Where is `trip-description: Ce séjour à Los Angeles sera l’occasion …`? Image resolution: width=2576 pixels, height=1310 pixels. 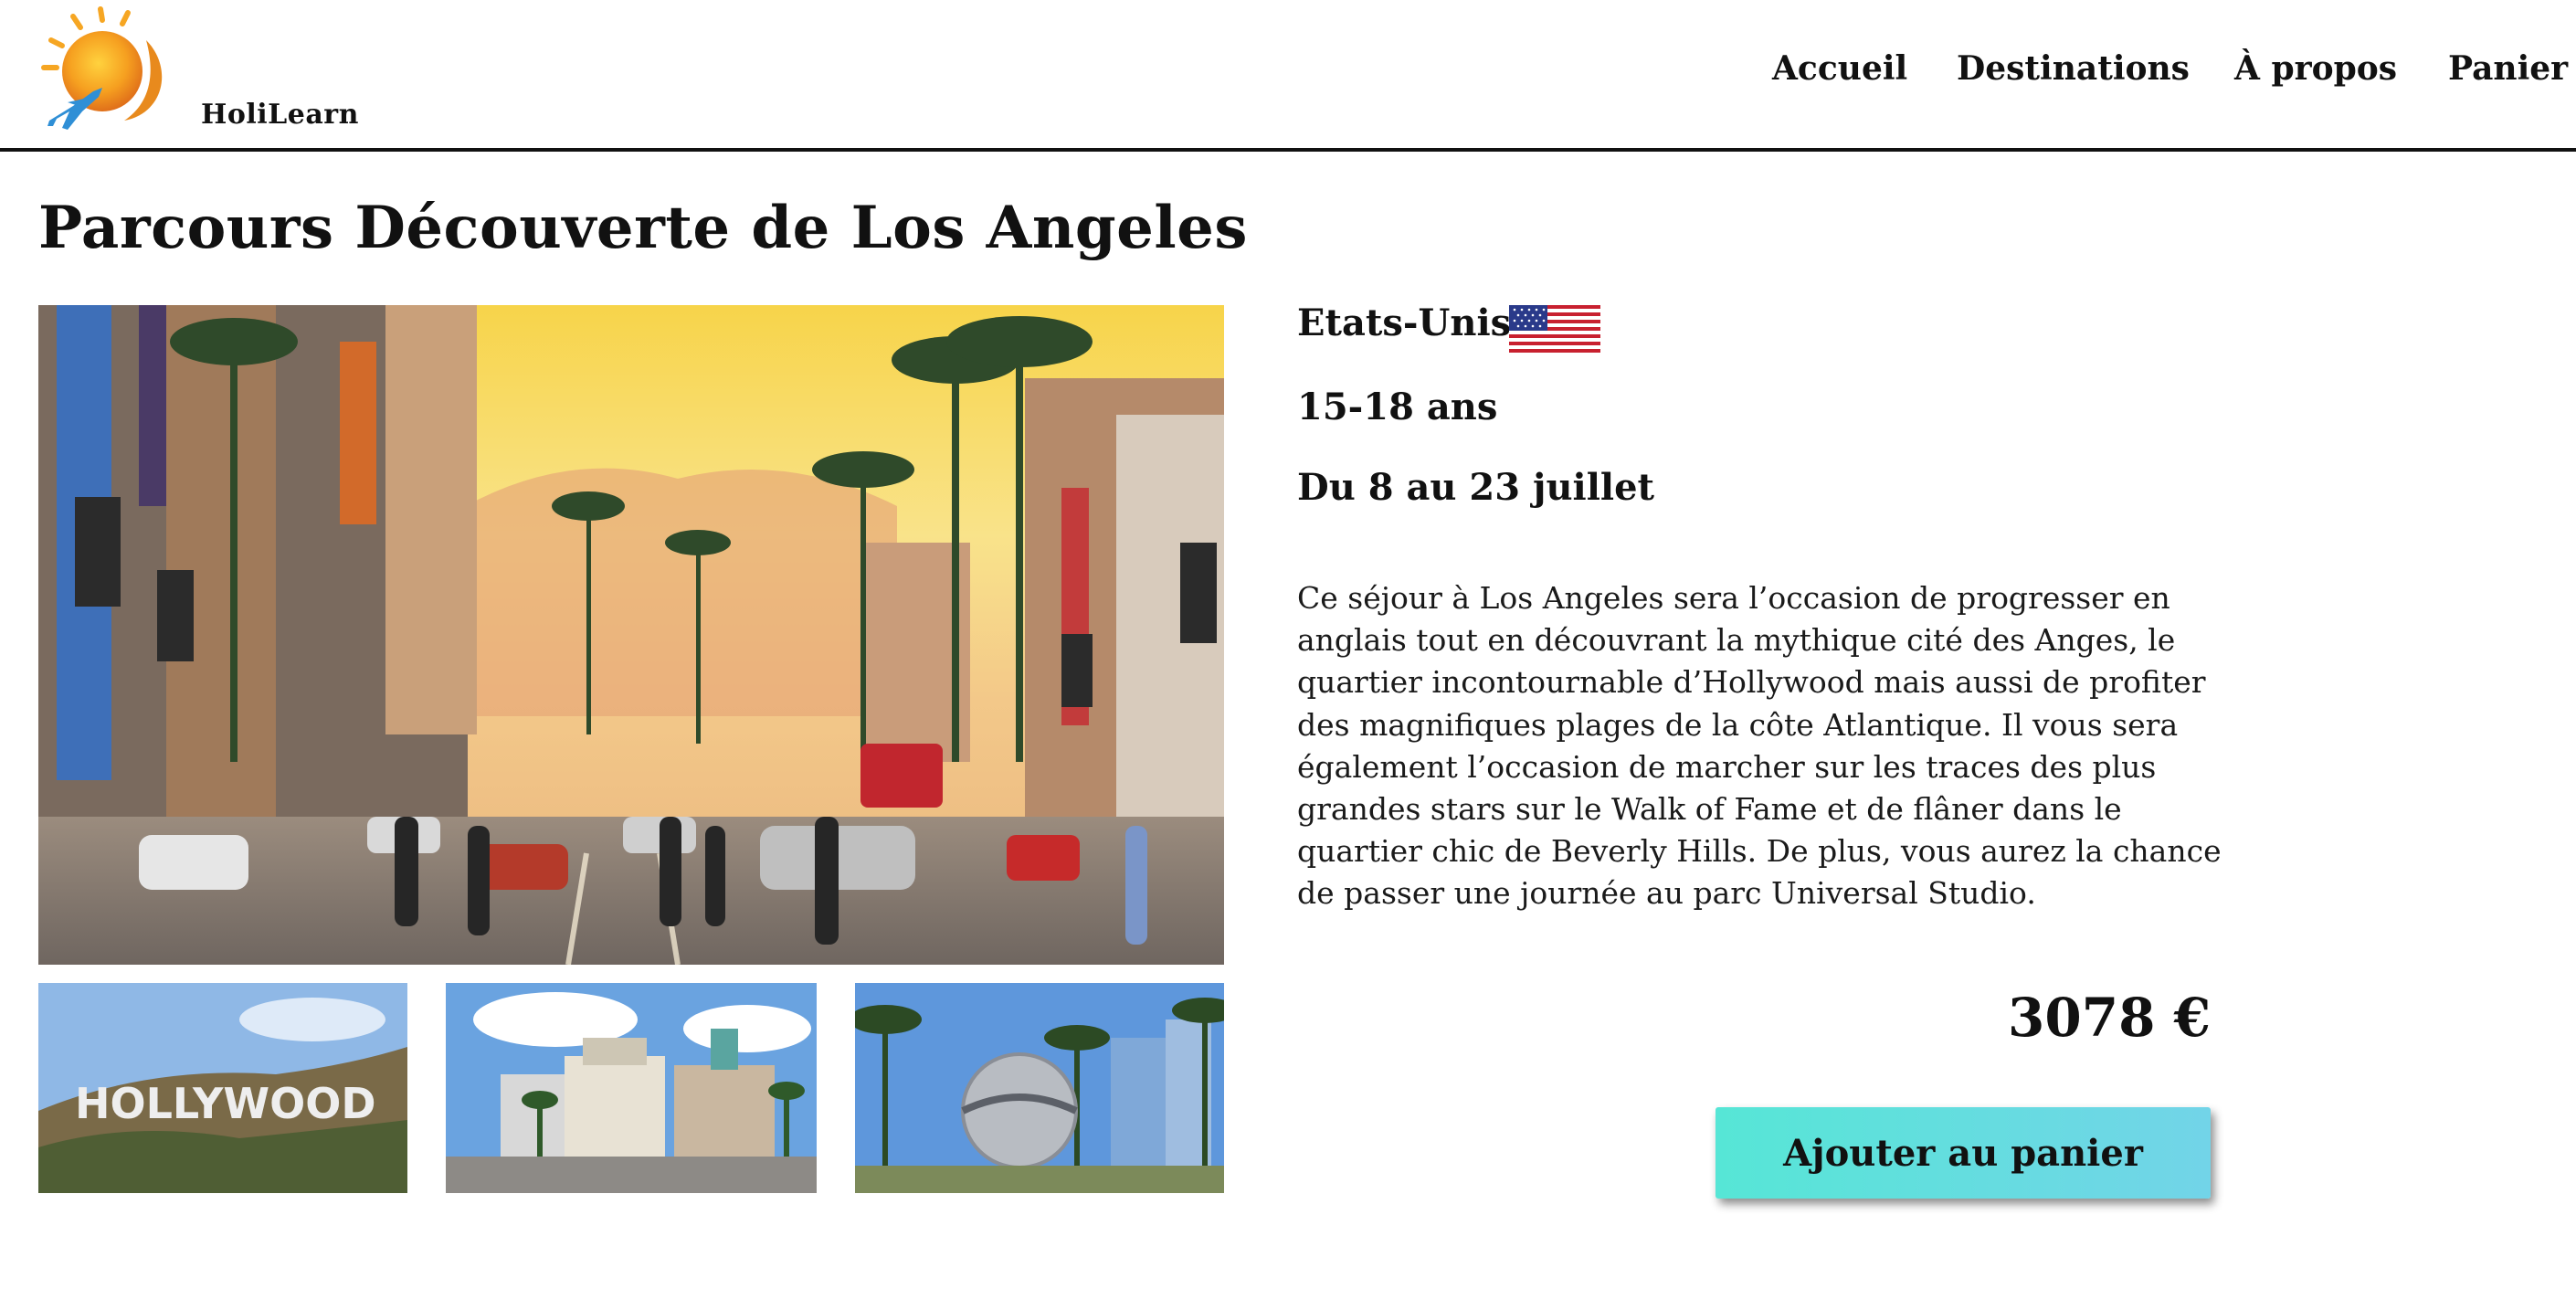
trip-description: Ce séjour à Los Angeles sera l’occasion … is located at coordinates (1760, 746).